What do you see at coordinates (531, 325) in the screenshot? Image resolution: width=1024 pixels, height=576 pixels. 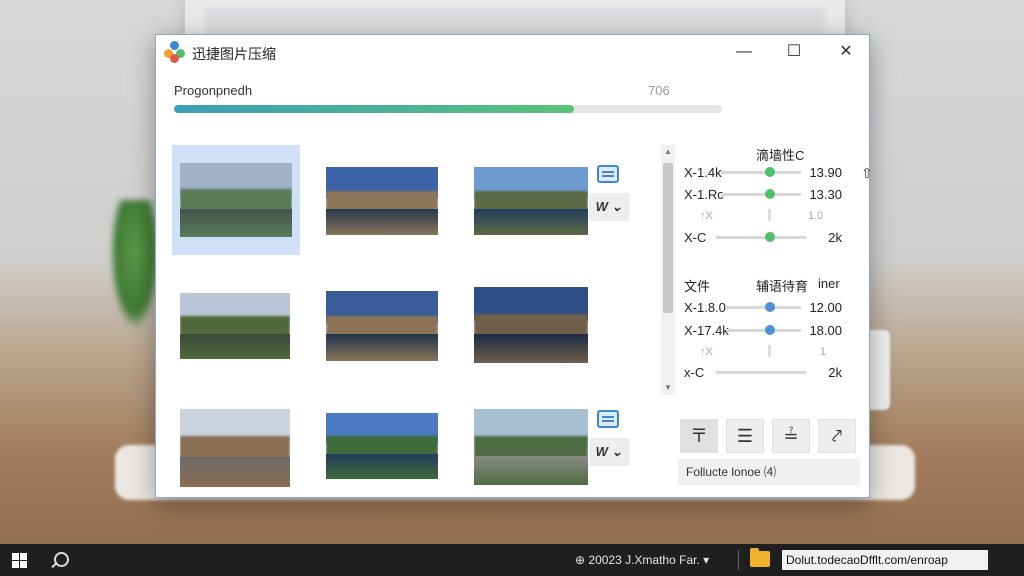 I see `thumbnail-castle-night-water` at bounding box center [531, 325].